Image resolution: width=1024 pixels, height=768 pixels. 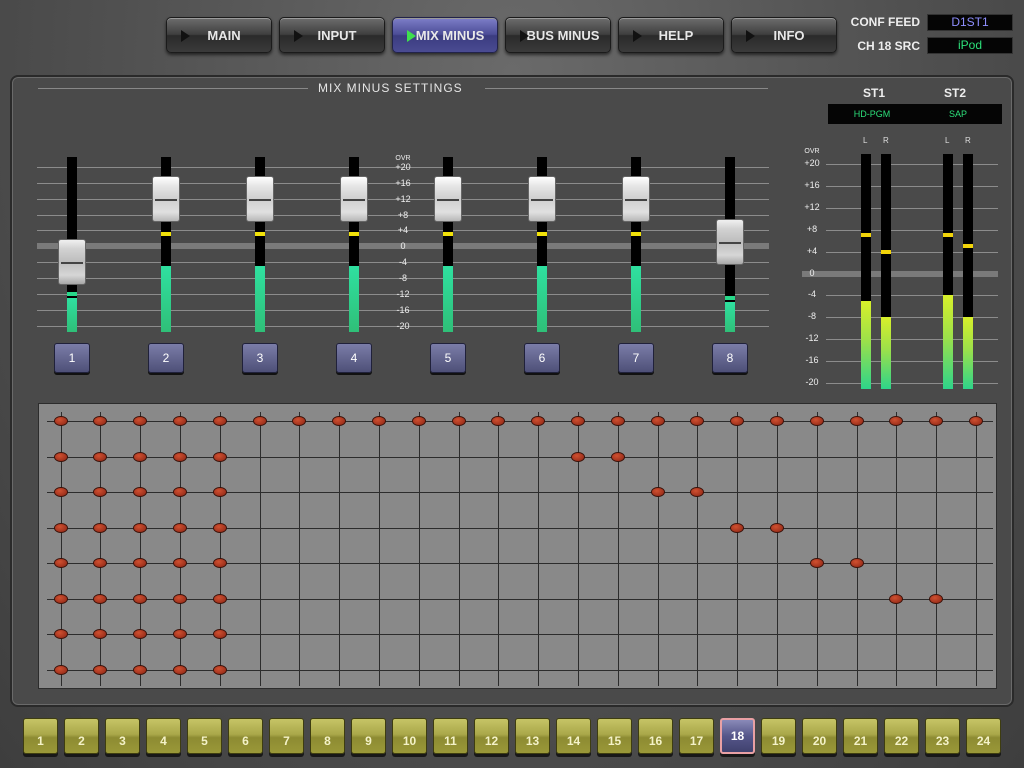 I want to click on channel-select-18: 18, so click(x=737, y=736).